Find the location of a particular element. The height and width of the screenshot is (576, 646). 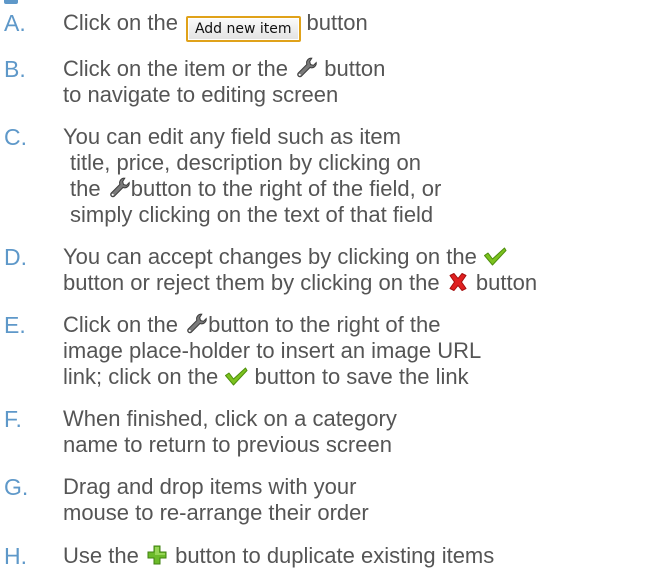

list-letter: C. is located at coordinates (15, 137).